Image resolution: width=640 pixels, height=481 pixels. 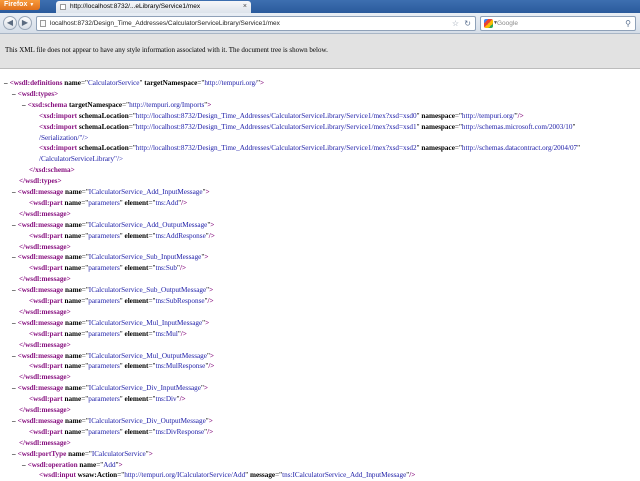 I want to click on xml-line: – <wsdl:operation name="Add">, so click(x=72, y=465).